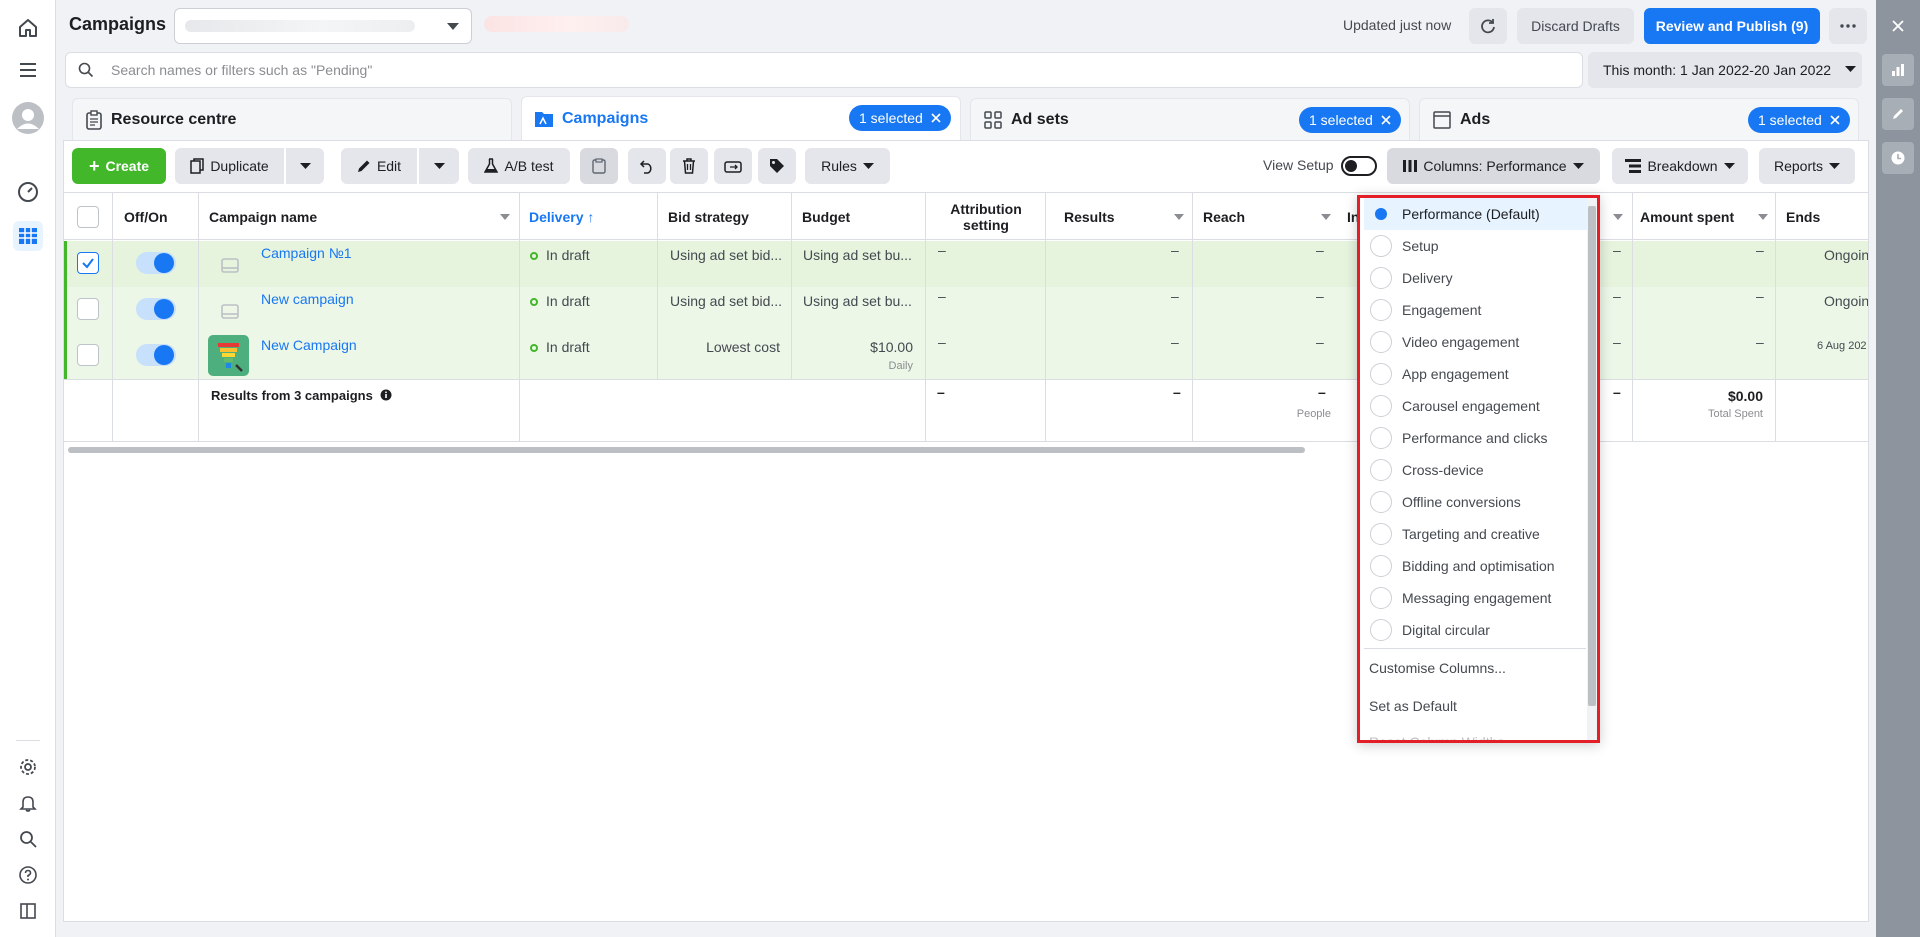 Image resolution: width=1920 pixels, height=937 pixels. What do you see at coordinates (519, 166) in the screenshot?
I see `ab-test-button: A/B test` at bounding box center [519, 166].